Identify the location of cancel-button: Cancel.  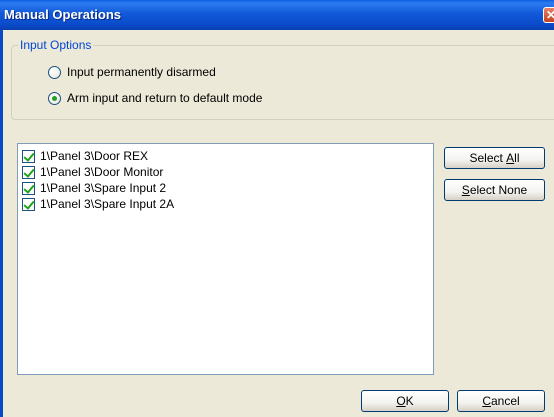
(501, 401).